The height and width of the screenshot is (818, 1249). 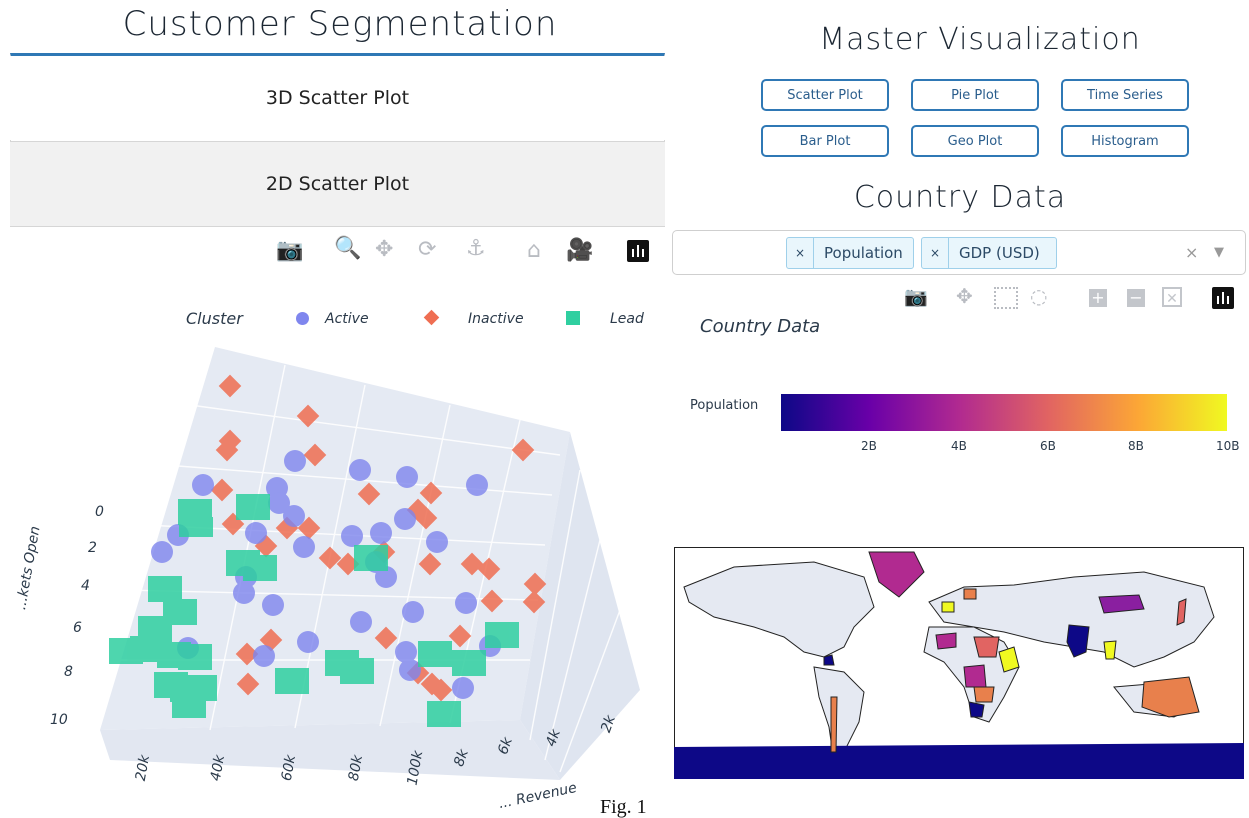 I want to click on geo-plot-button: Geo Plot, so click(x=975, y=141).